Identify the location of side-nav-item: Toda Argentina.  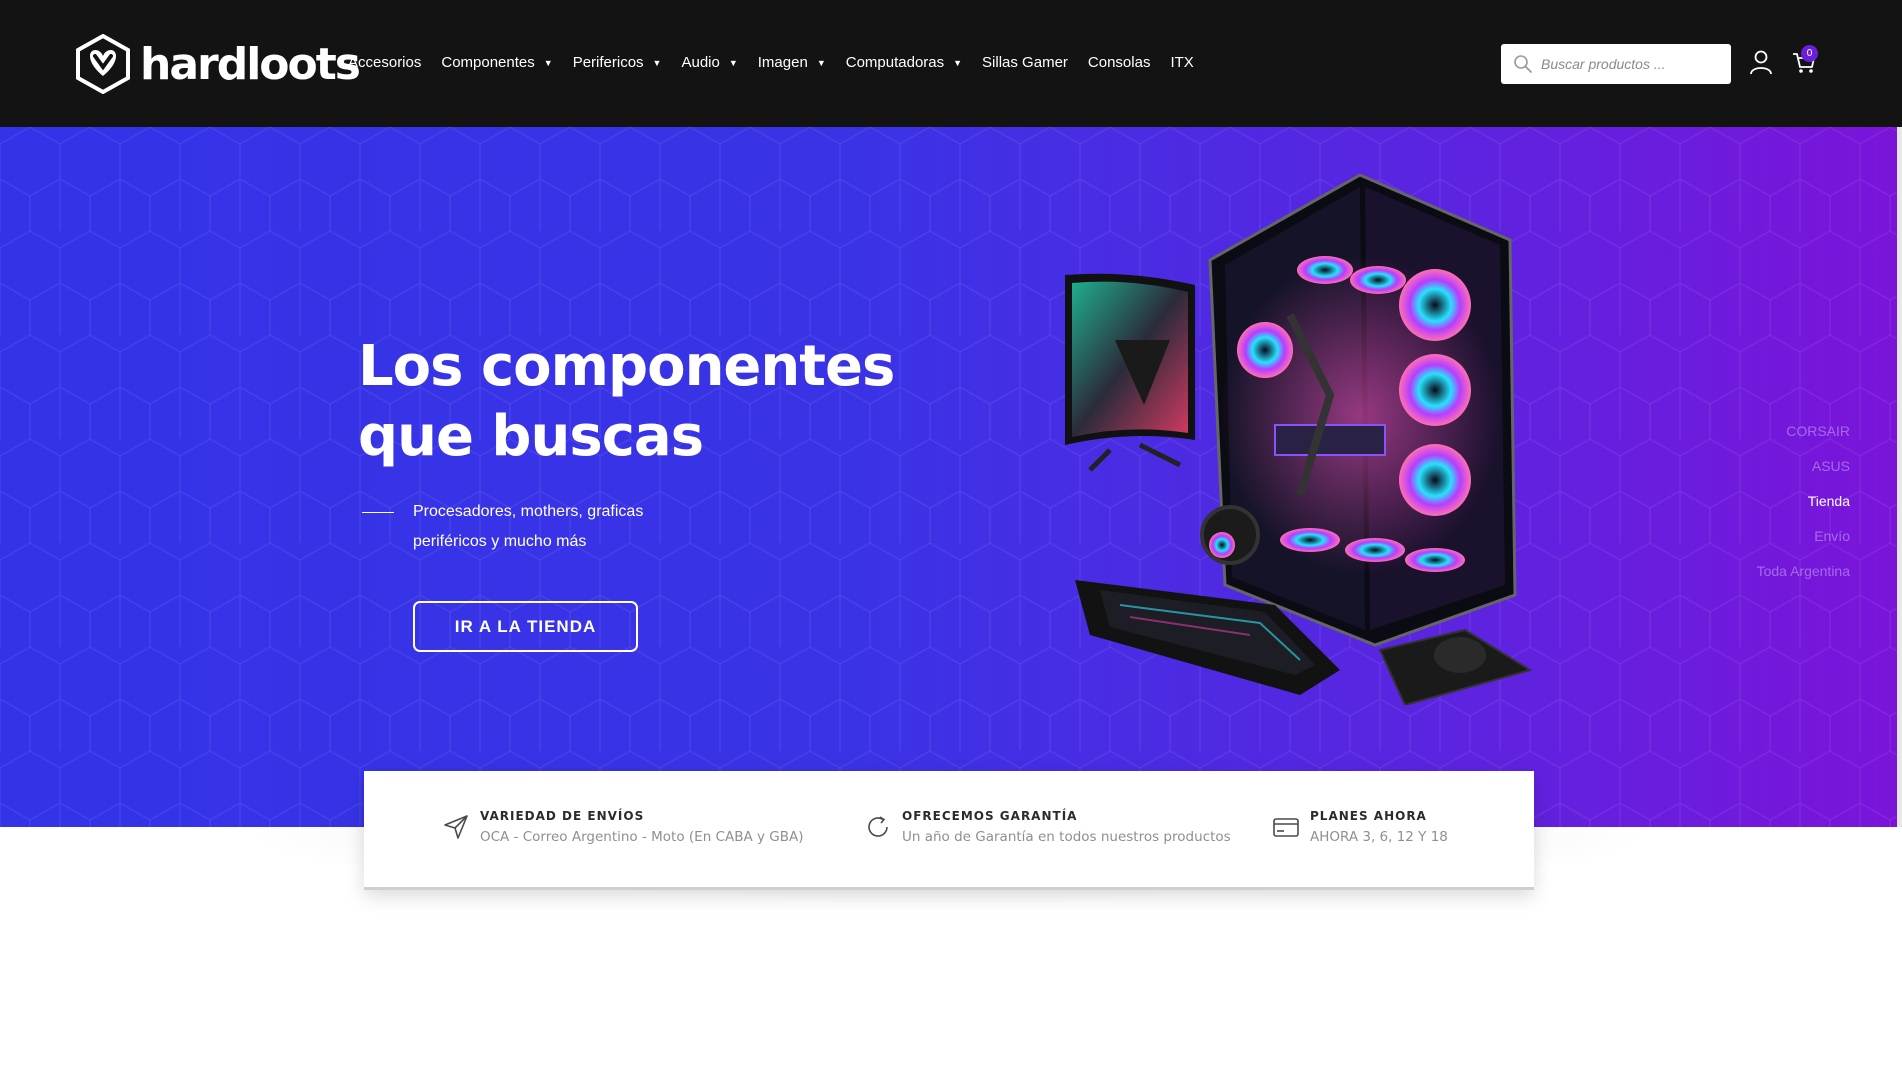
(1803, 571).